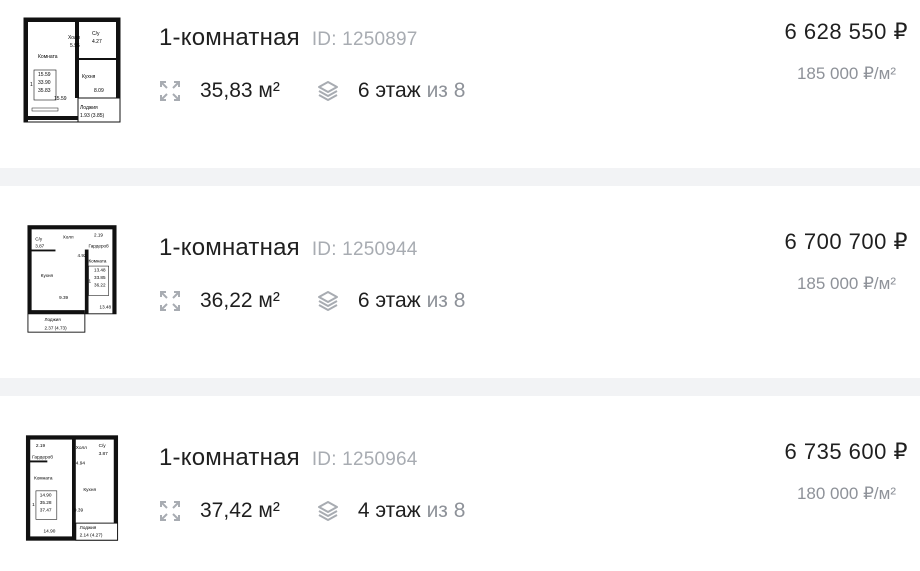  What do you see at coordinates (846, 241) in the screenshot?
I see `price: 6 700 700 ₽` at bounding box center [846, 241].